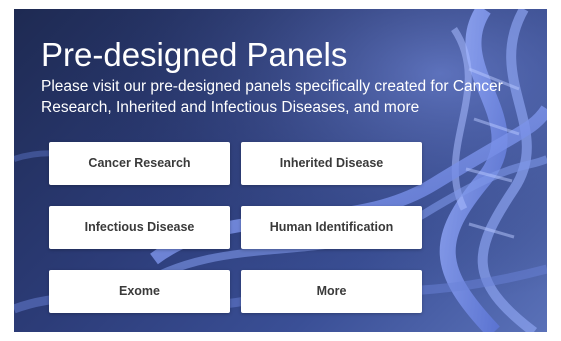 Image resolution: width=561 pixels, height=341 pixels. What do you see at coordinates (331, 291) in the screenshot?
I see `more-button: More` at bounding box center [331, 291].